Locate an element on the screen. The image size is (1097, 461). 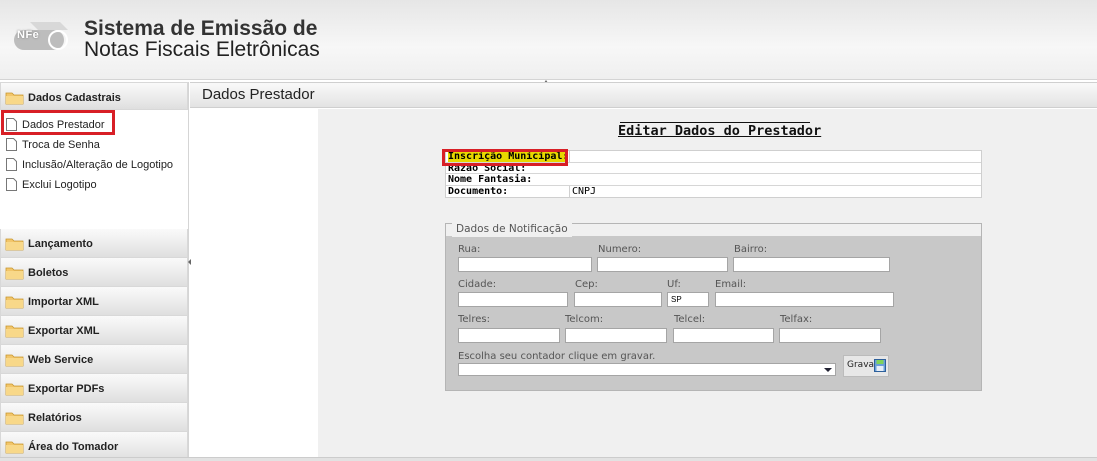
uf-label: Uf: is located at coordinates (674, 284).